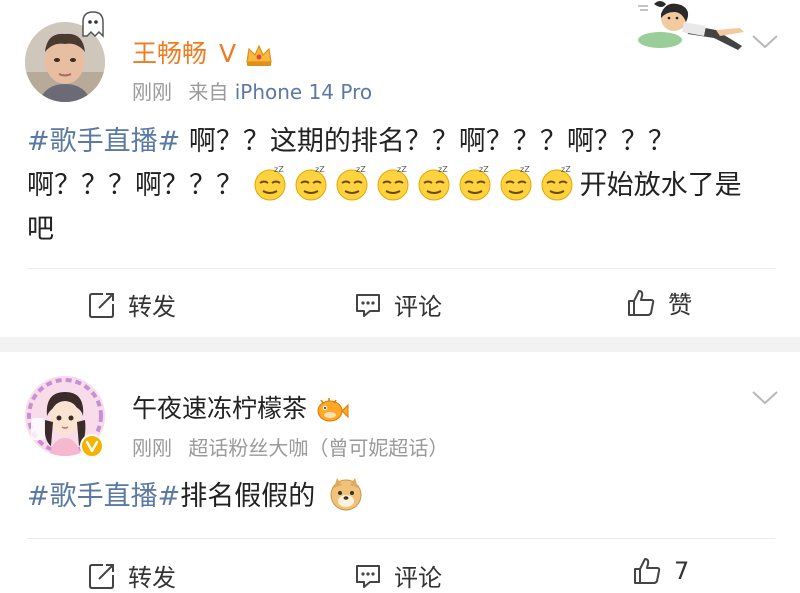  I want to click on post-meta: 刚刚 超话粉丝大咖（曾可妮超话）, so click(290, 446).